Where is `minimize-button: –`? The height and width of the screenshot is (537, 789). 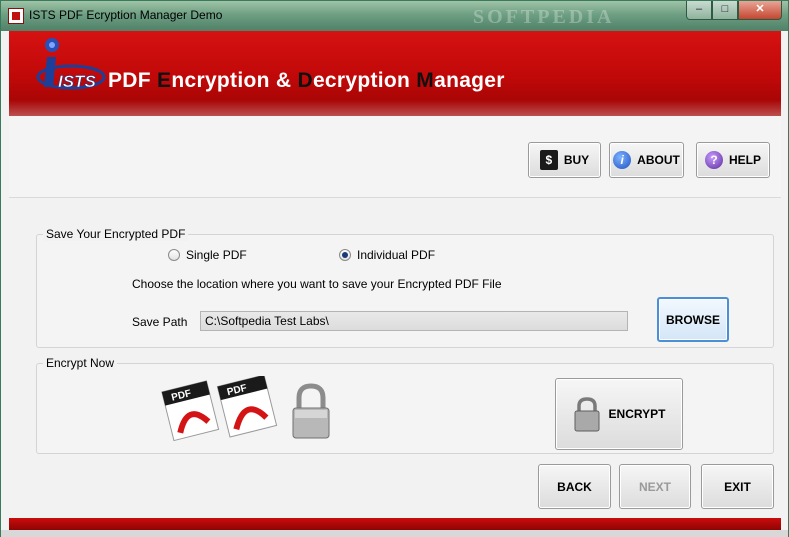
minimize-button: – is located at coordinates (699, 10).